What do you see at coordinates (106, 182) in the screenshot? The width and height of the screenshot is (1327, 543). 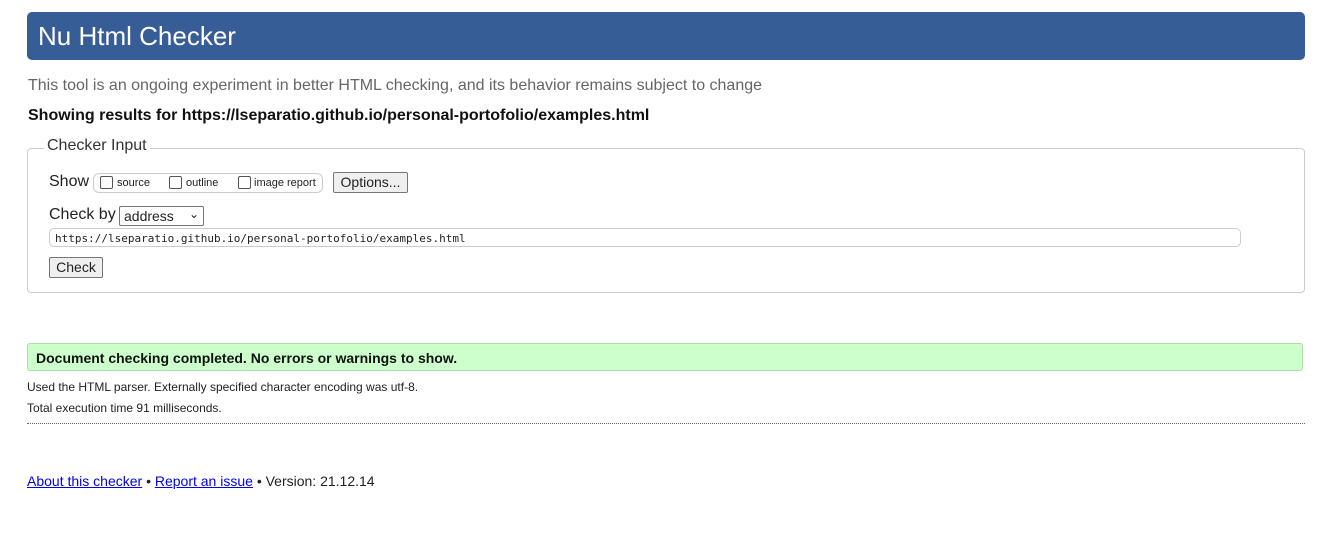 I see `source-checkbox` at bounding box center [106, 182].